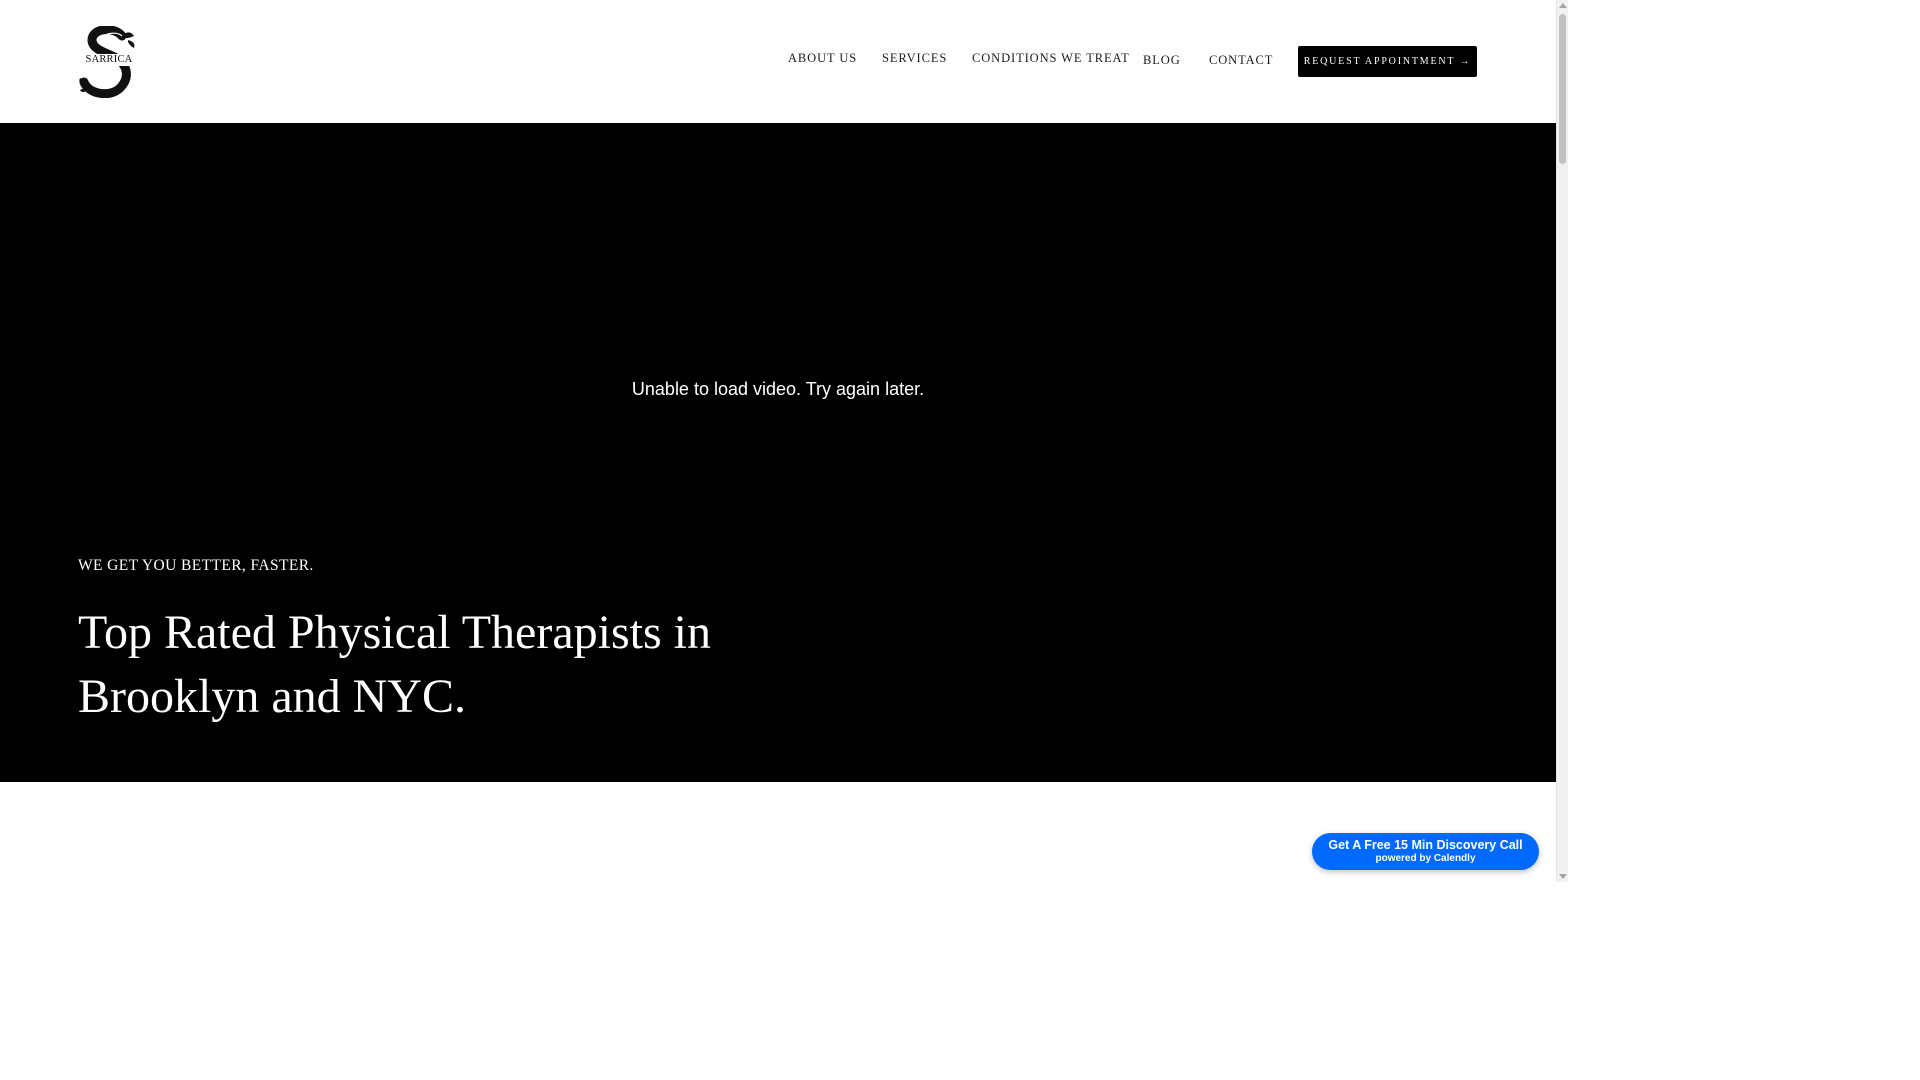 The width and height of the screenshot is (1920, 1080). I want to click on nav-contact: CONTACT, so click(1241, 60).